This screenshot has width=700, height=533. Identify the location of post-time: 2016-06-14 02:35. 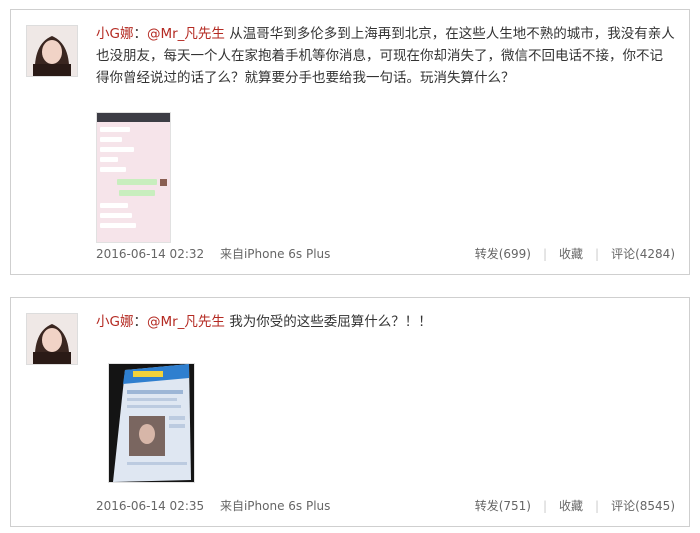
(150, 506).